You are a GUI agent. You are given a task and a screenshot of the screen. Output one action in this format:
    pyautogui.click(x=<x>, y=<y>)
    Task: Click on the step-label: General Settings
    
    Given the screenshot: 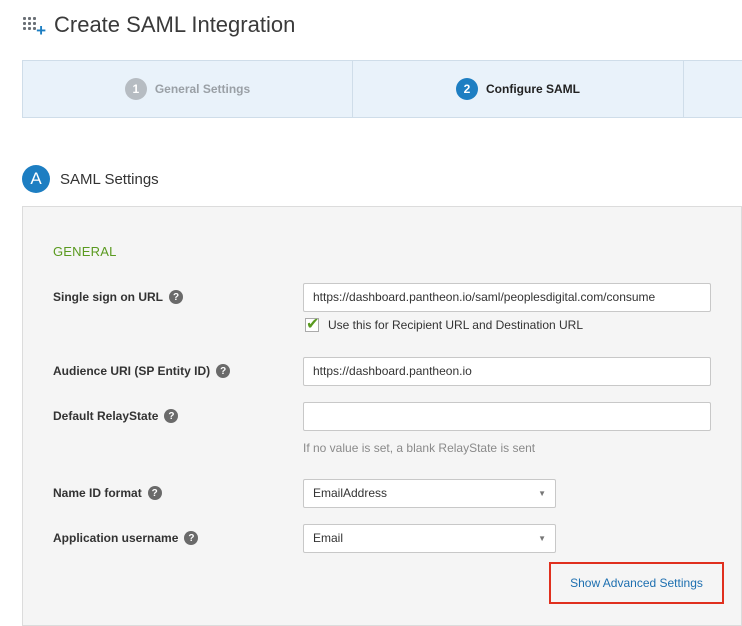 What is the action you would take?
    pyautogui.click(x=202, y=89)
    